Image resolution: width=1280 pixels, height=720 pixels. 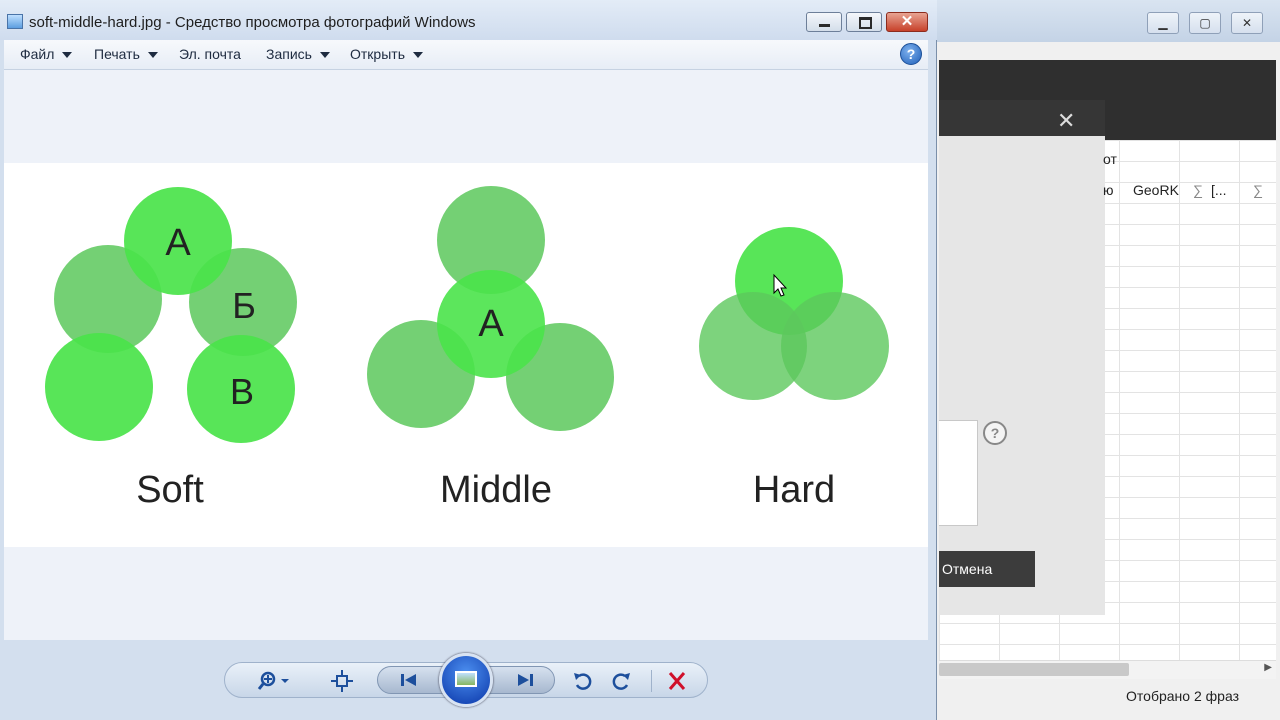 I want to click on dialog-text-input, so click(x=958, y=473).